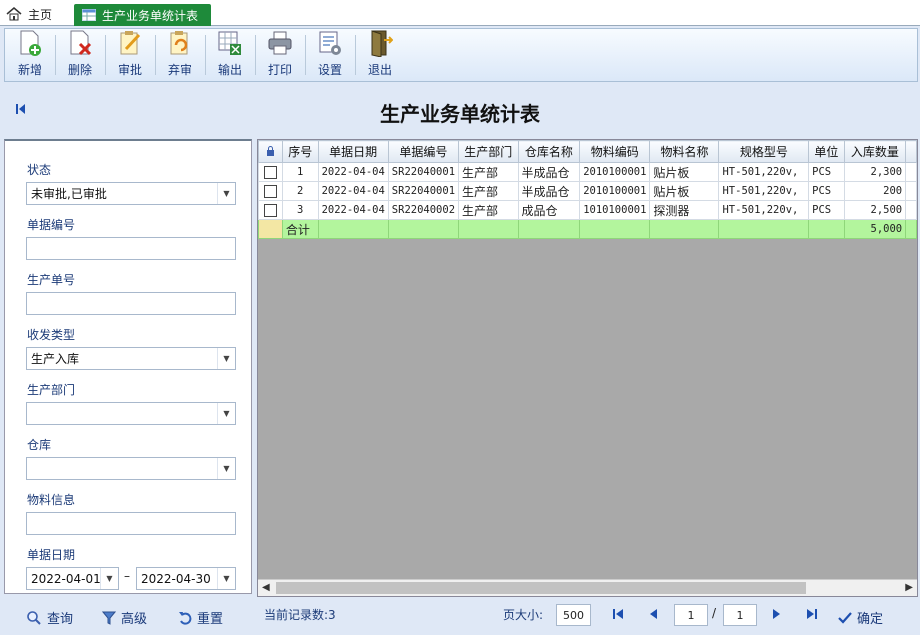 The image size is (920, 635). I want to click on reset-button: 重置, so click(200, 617).